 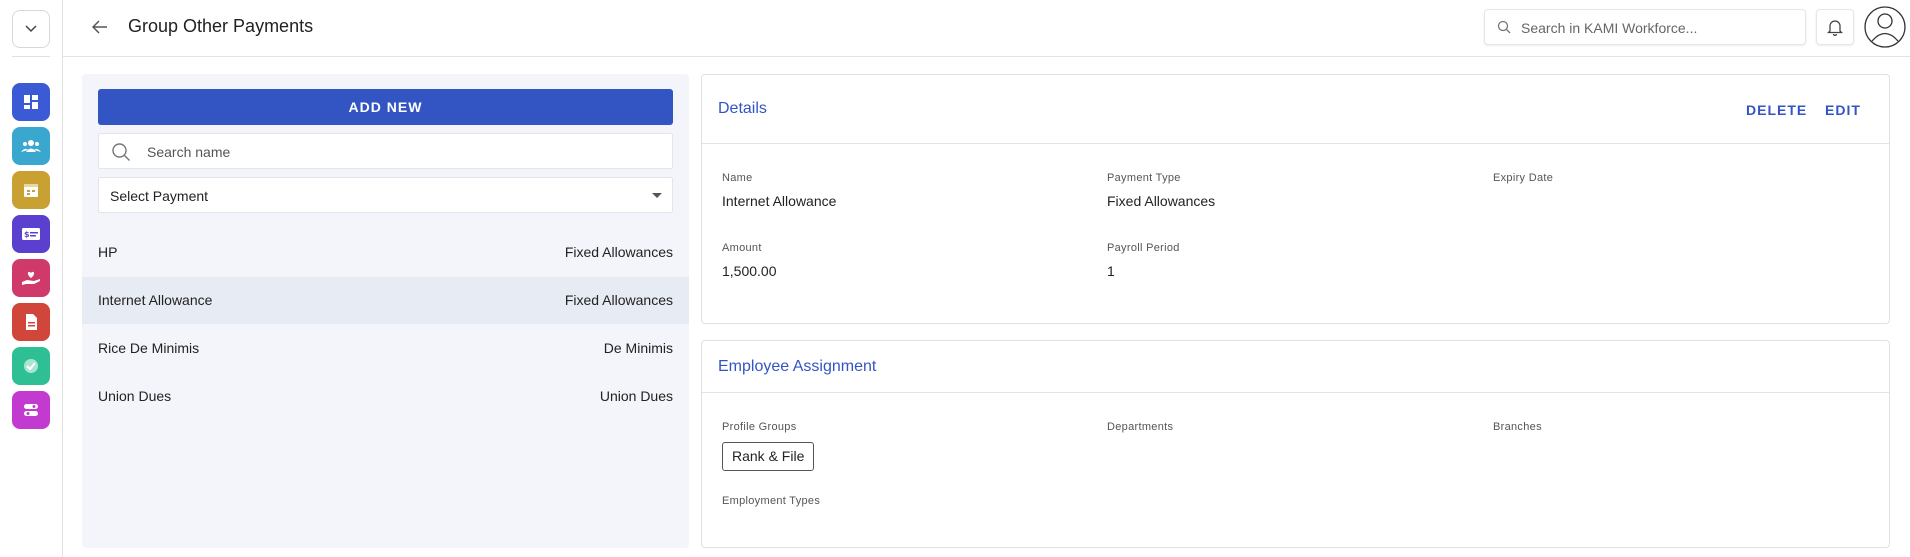 I want to click on edit-button: EDIT, so click(x=1843, y=110).